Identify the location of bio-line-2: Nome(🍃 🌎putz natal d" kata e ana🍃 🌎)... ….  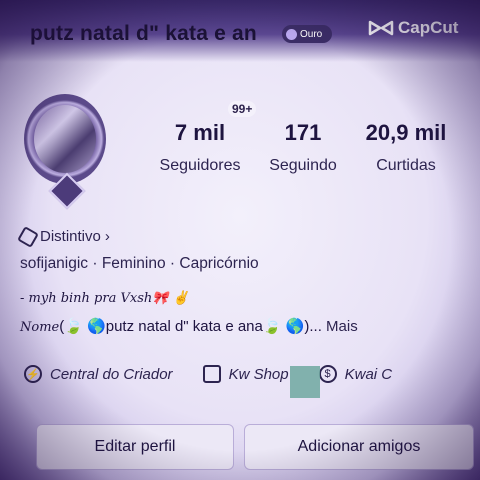
(189, 326).